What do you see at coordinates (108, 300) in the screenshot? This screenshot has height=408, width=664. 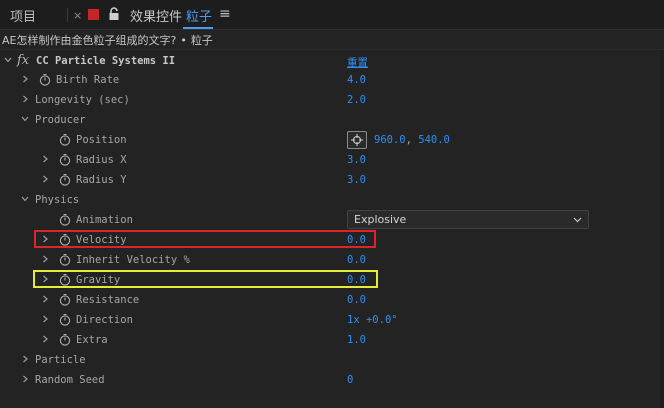 I see `property-label: Resistance` at bounding box center [108, 300].